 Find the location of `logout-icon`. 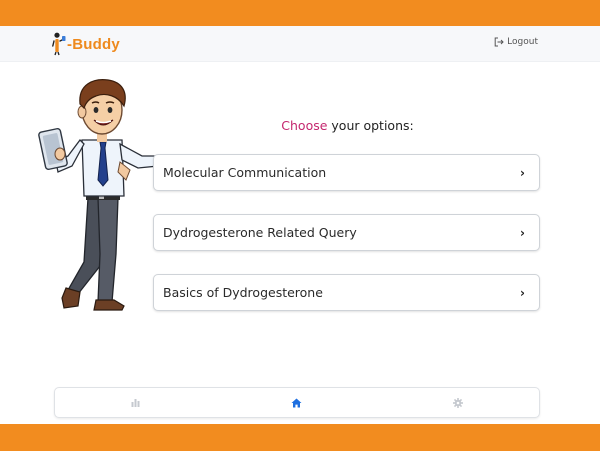

logout-icon is located at coordinates (499, 42).